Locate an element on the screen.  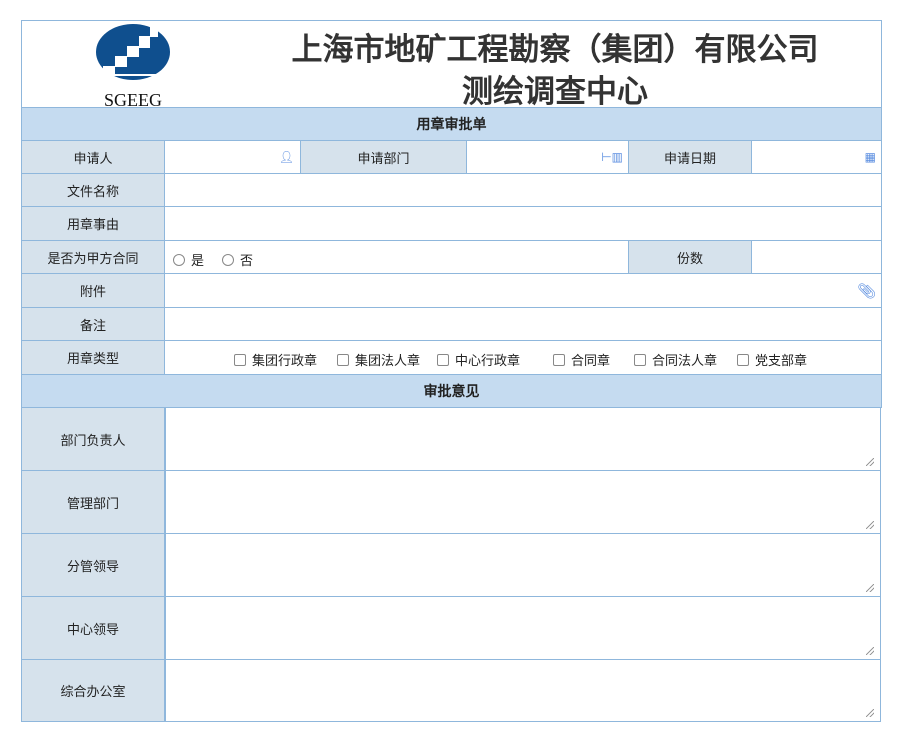
seal-option-label: 合同章 is located at coordinates (591, 361).